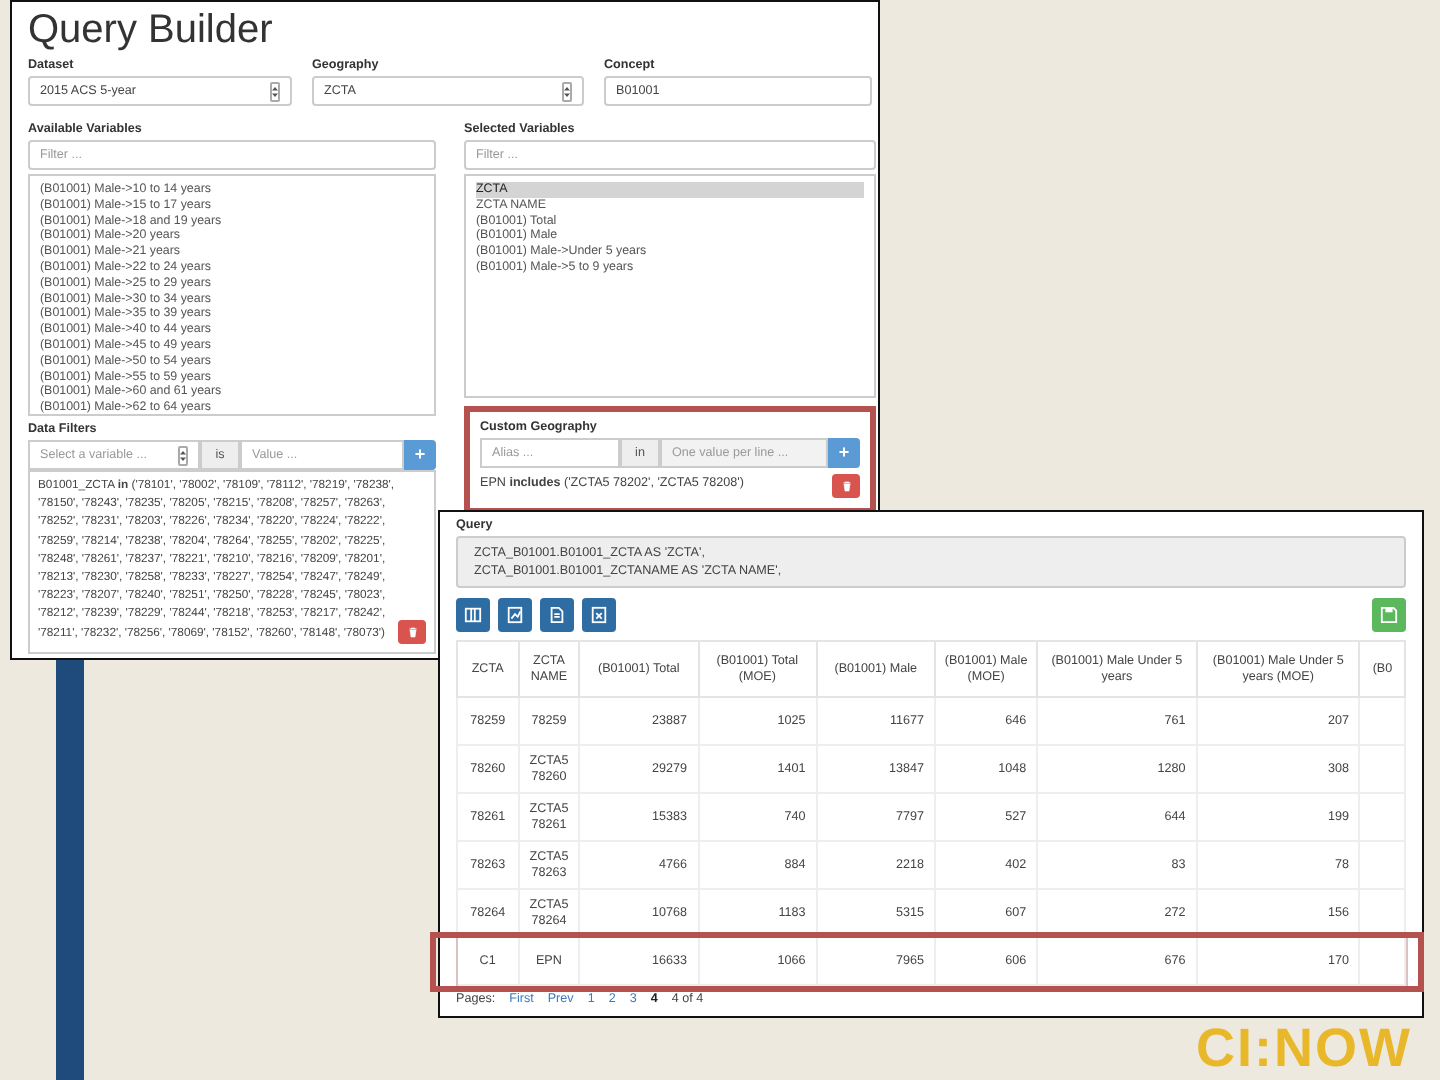 Image resolution: width=1440 pixels, height=1080 pixels. I want to click on columns-icon, so click(473, 615).